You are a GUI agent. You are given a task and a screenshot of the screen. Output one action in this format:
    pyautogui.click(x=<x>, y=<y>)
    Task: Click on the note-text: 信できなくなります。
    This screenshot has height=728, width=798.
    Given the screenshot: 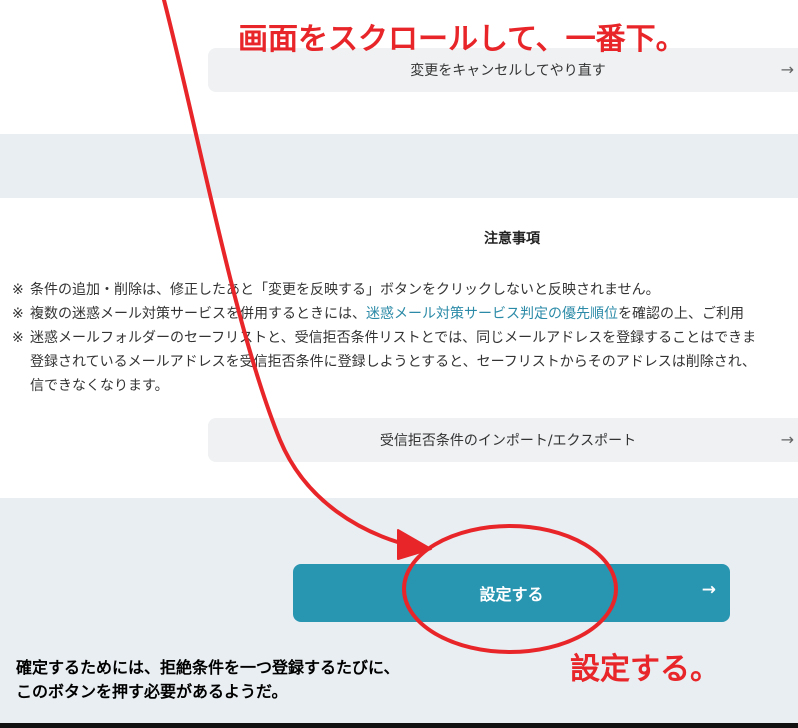 What is the action you would take?
    pyautogui.click(x=99, y=386)
    